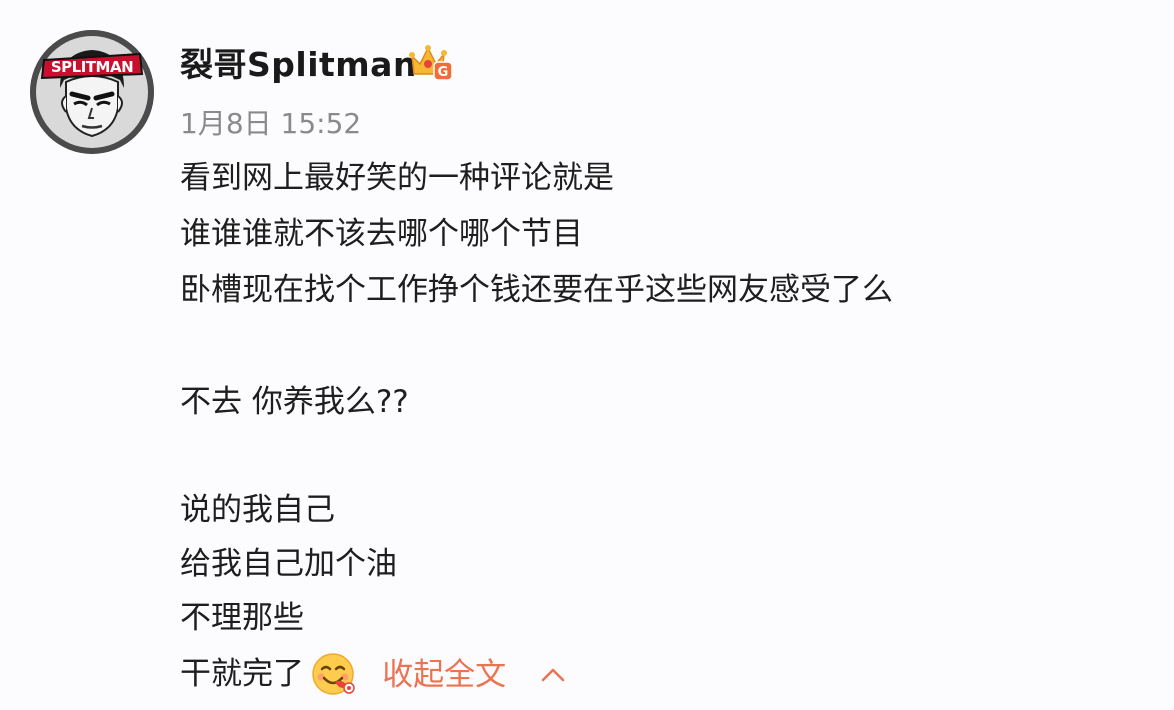 Image resolution: width=1174 pixels, height=710 pixels. What do you see at coordinates (443, 72) in the screenshot?
I see `badge-letter: G` at bounding box center [443, 72].